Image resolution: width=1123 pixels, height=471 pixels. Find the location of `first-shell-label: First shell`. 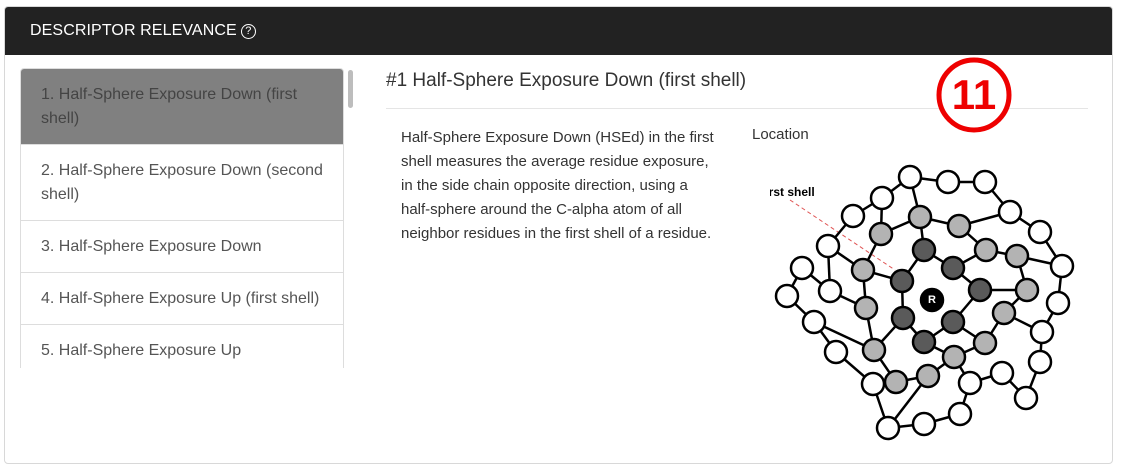

first-shell-label: First shell is located at coordinates (792, 192).